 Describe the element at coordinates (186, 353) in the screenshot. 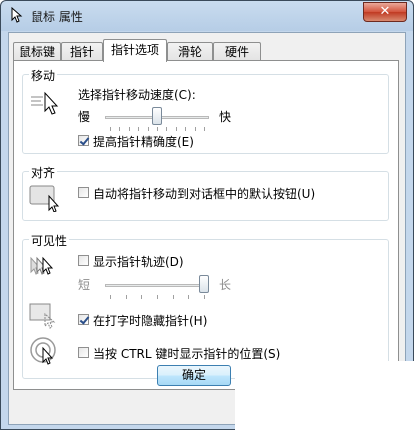

I see `show-location-label: 当按 CTRL 键时显示指针的位置(S)` at that location.